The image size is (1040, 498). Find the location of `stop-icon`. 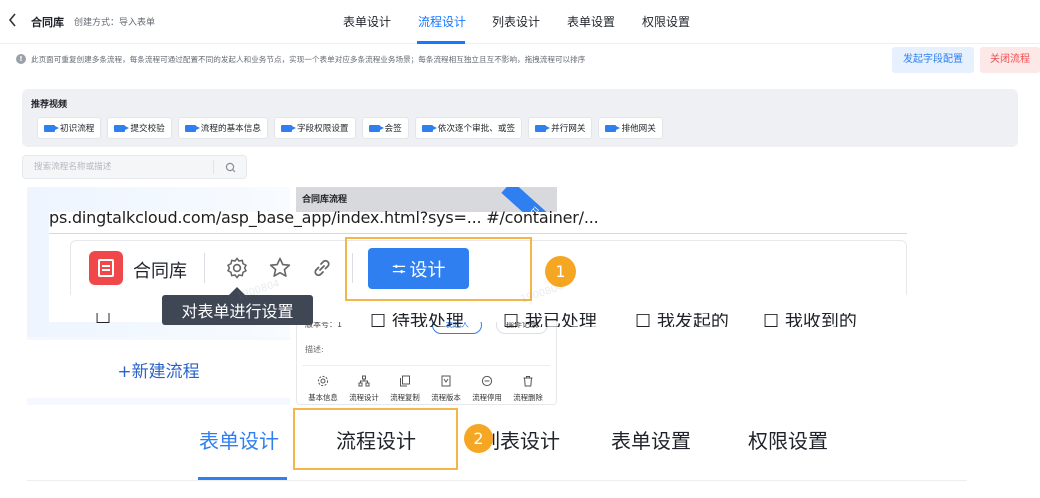

stop-icon is located at coordinates (487, 381).